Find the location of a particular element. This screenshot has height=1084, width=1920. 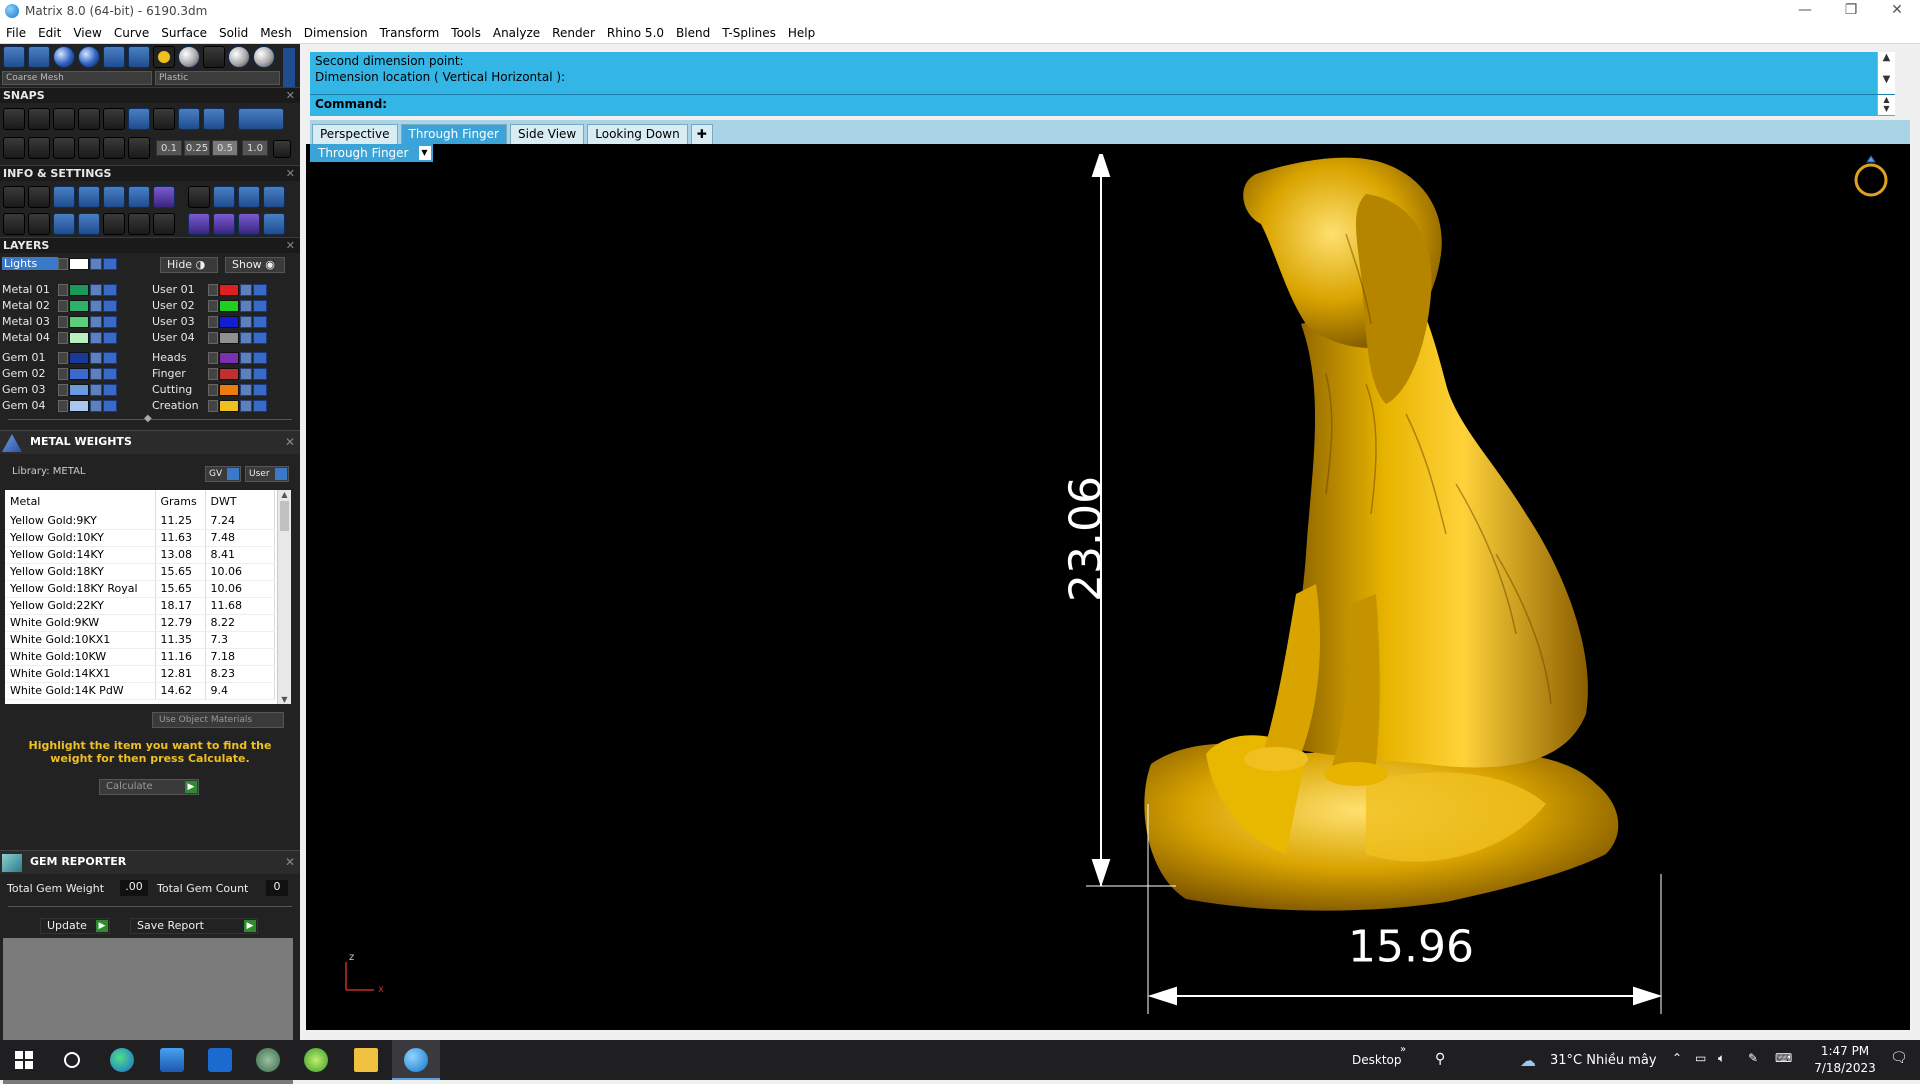

menu-surface: Surface is located at coordinates (184, 33).